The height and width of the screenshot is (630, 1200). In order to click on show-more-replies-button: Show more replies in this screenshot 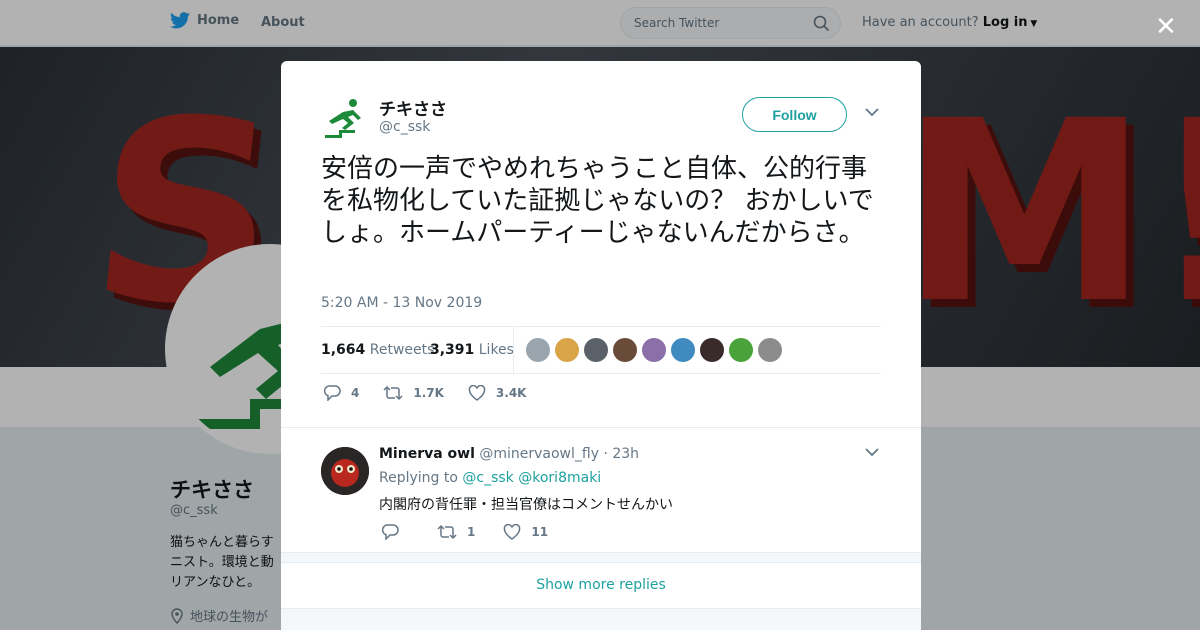, I will do `click(601, 585)`.